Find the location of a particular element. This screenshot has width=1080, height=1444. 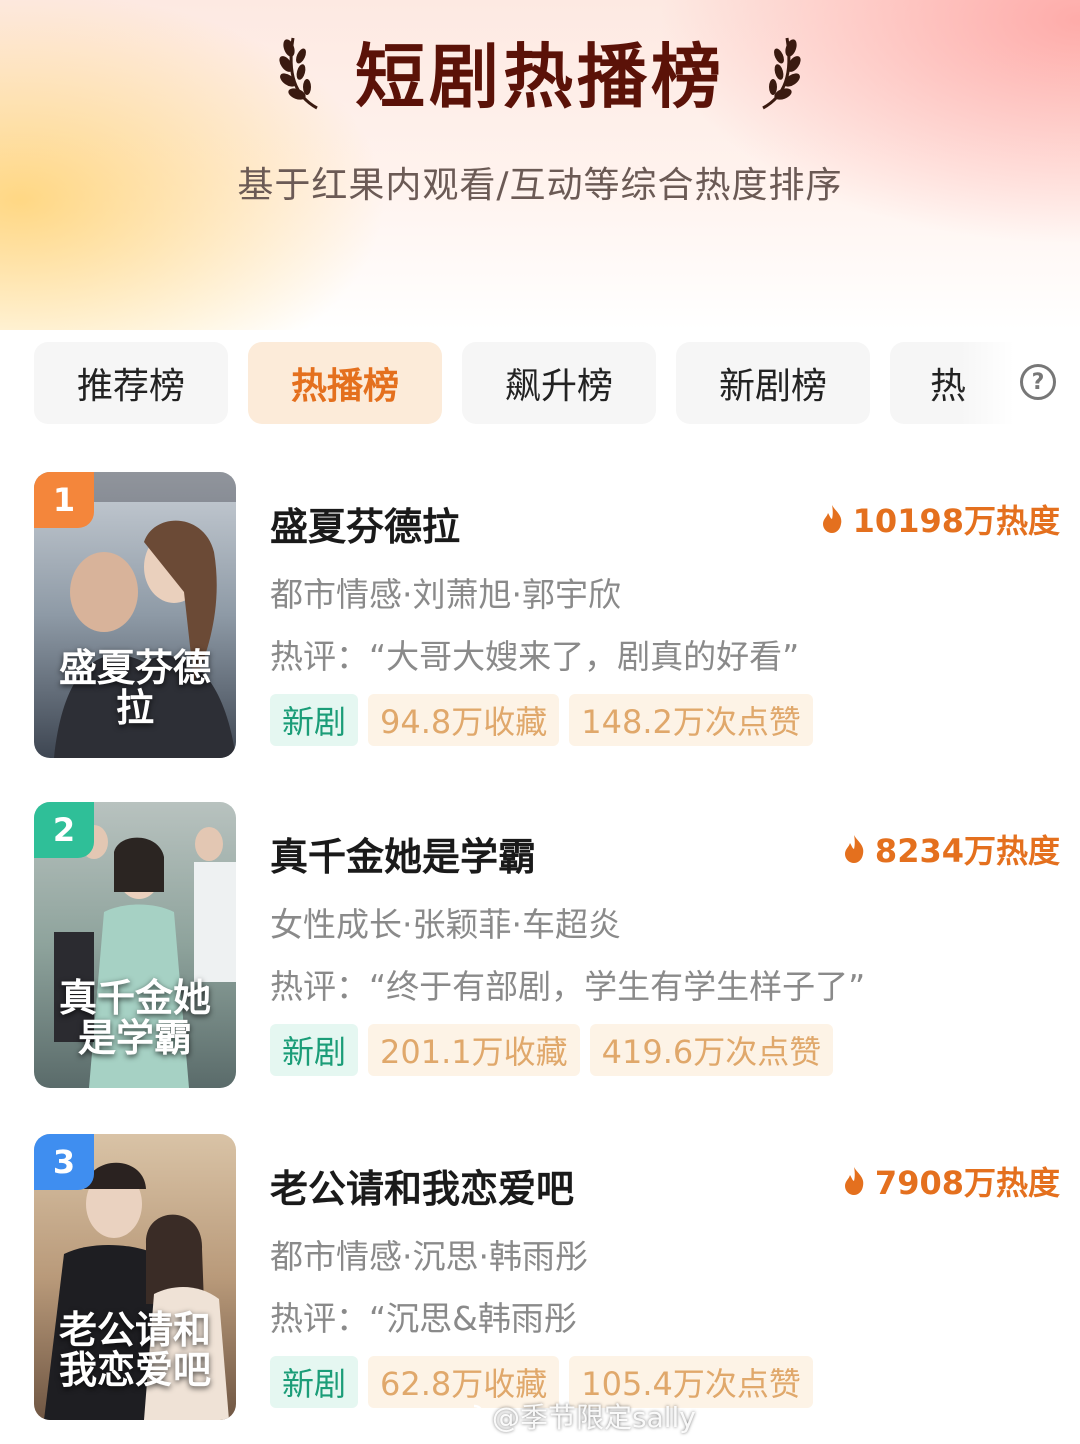

poster-title: 真千金她是学霸 is located at coordinates (134, 1018).